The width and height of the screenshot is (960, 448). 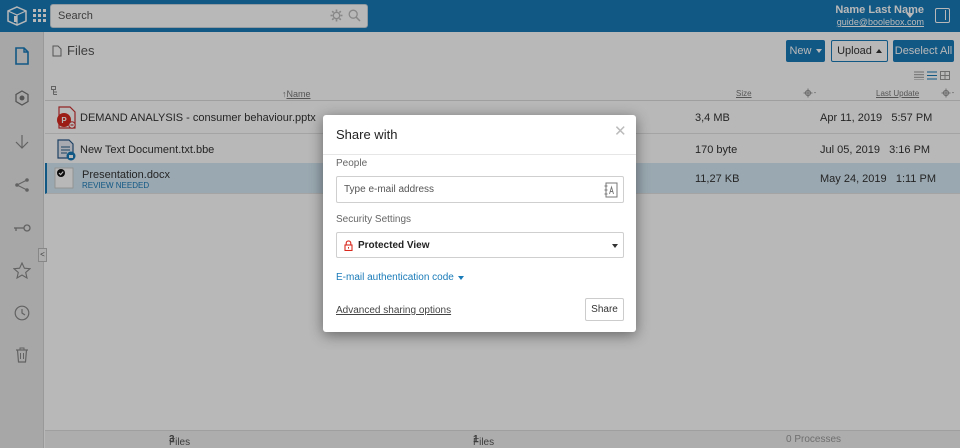 I want to click on address-book-icon, so click(x=611, y=190).